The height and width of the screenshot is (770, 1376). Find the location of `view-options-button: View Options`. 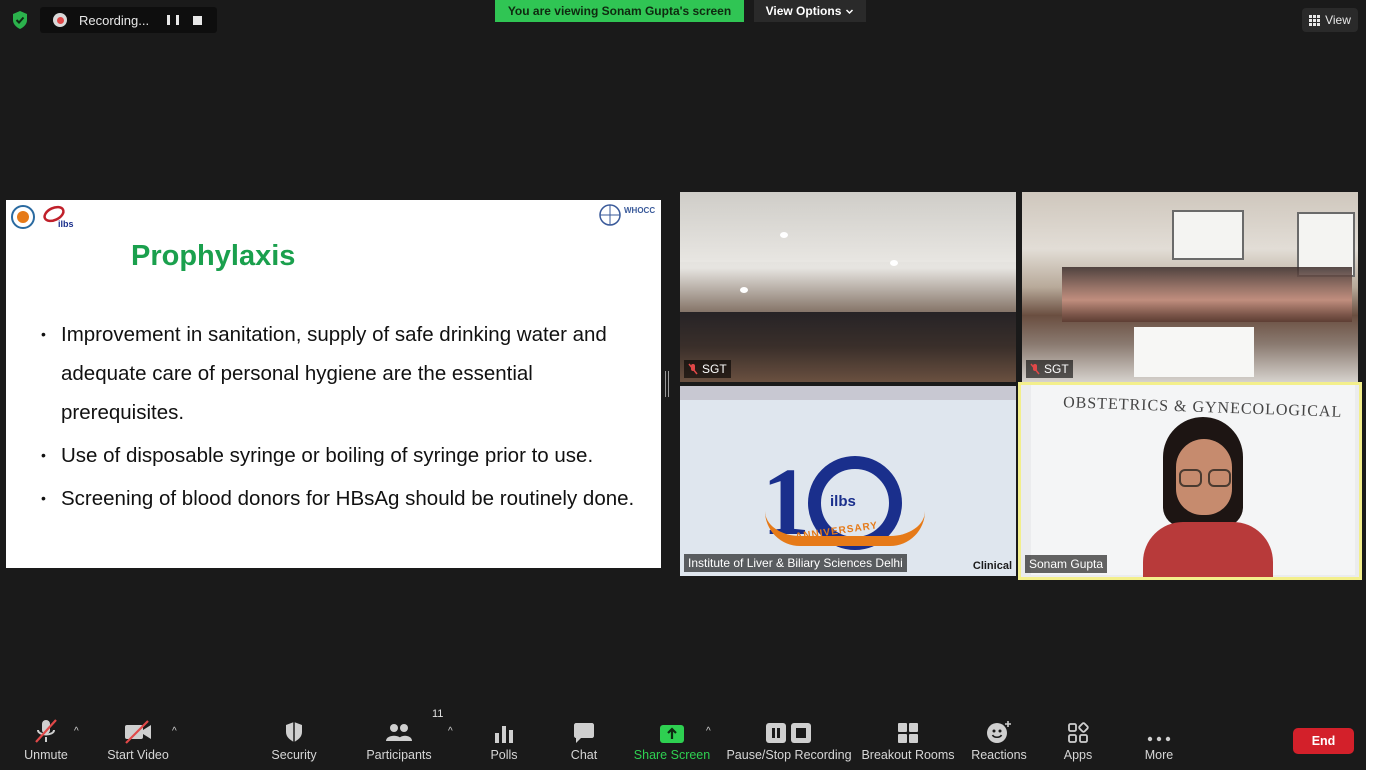

view-options-button: View Options is located at coordinates (810, 11).